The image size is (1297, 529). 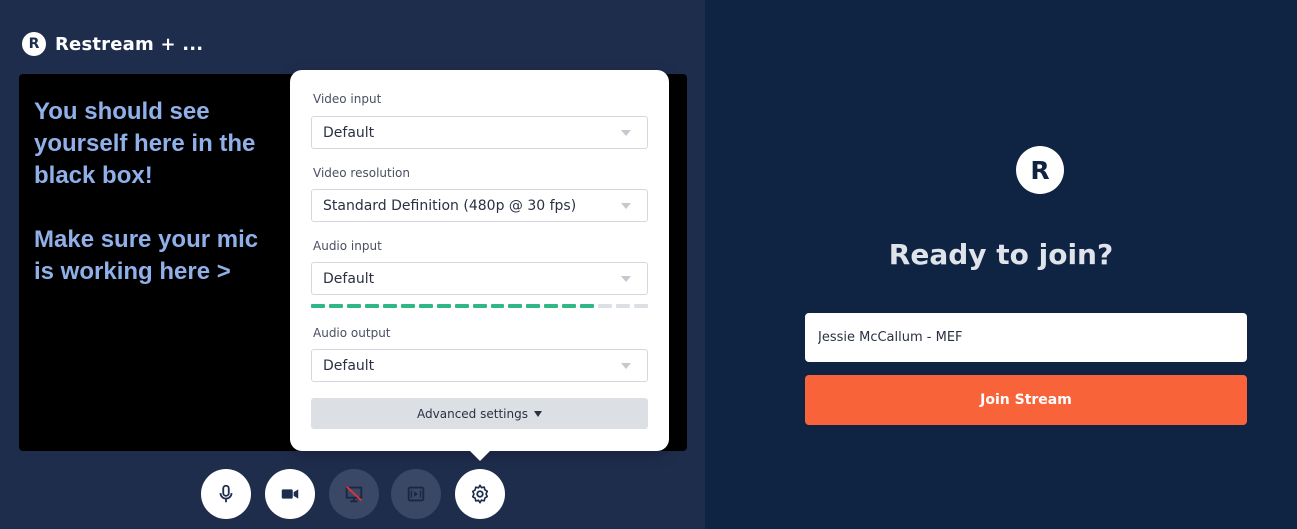 I want to click on audio-level-meter, so click(x=480, y=306).